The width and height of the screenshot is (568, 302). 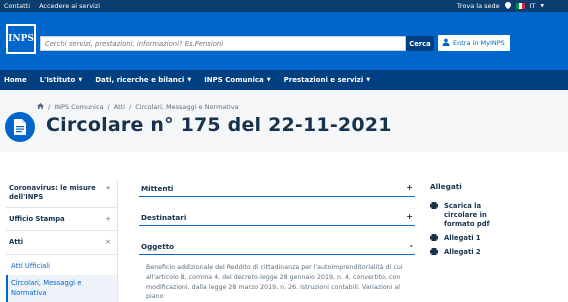 What do you see at coordinates (61, 80) in the screenshot?
I see `nav-item-istituto: L'Istituto ▼` at bounding box center [61, 80].